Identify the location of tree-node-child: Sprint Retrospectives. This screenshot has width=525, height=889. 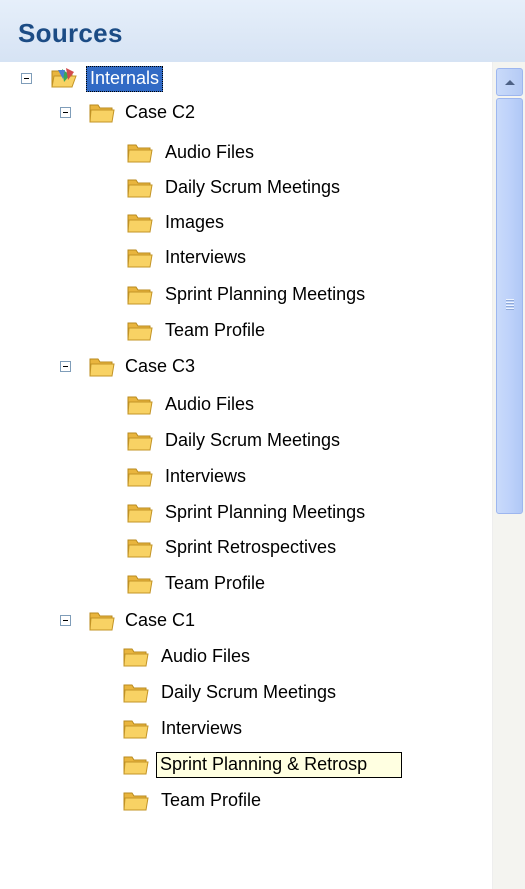
(246, 548).